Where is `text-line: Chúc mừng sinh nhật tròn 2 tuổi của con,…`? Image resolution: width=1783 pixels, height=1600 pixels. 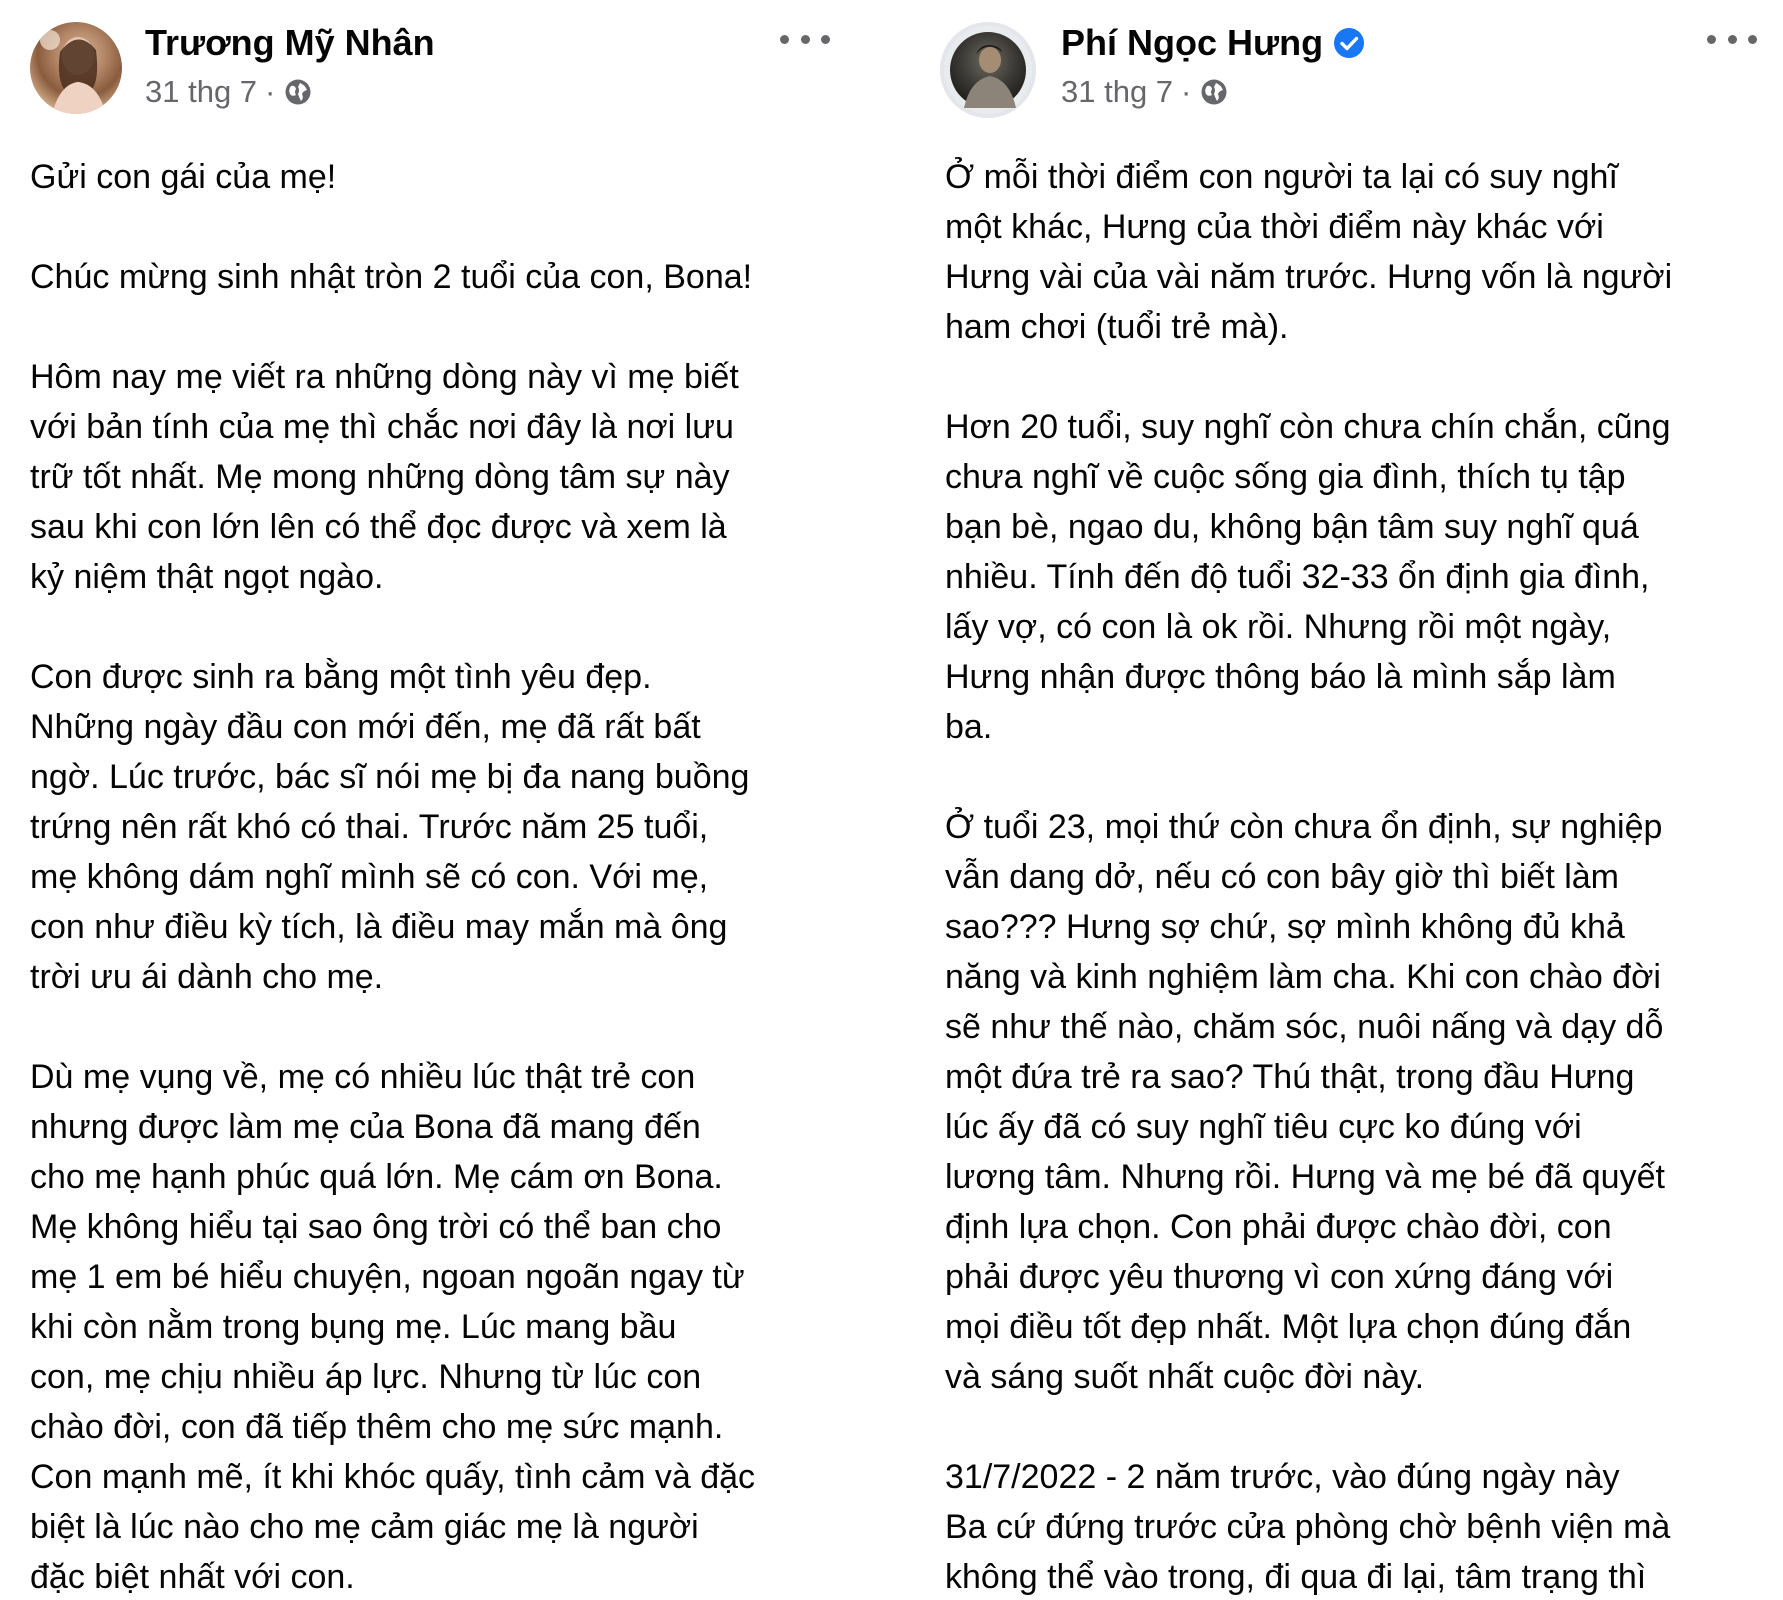 text-line: Chúc mừng sinh nhật tròn 2 tuổi của con,… is located at coordinates (391, 277).